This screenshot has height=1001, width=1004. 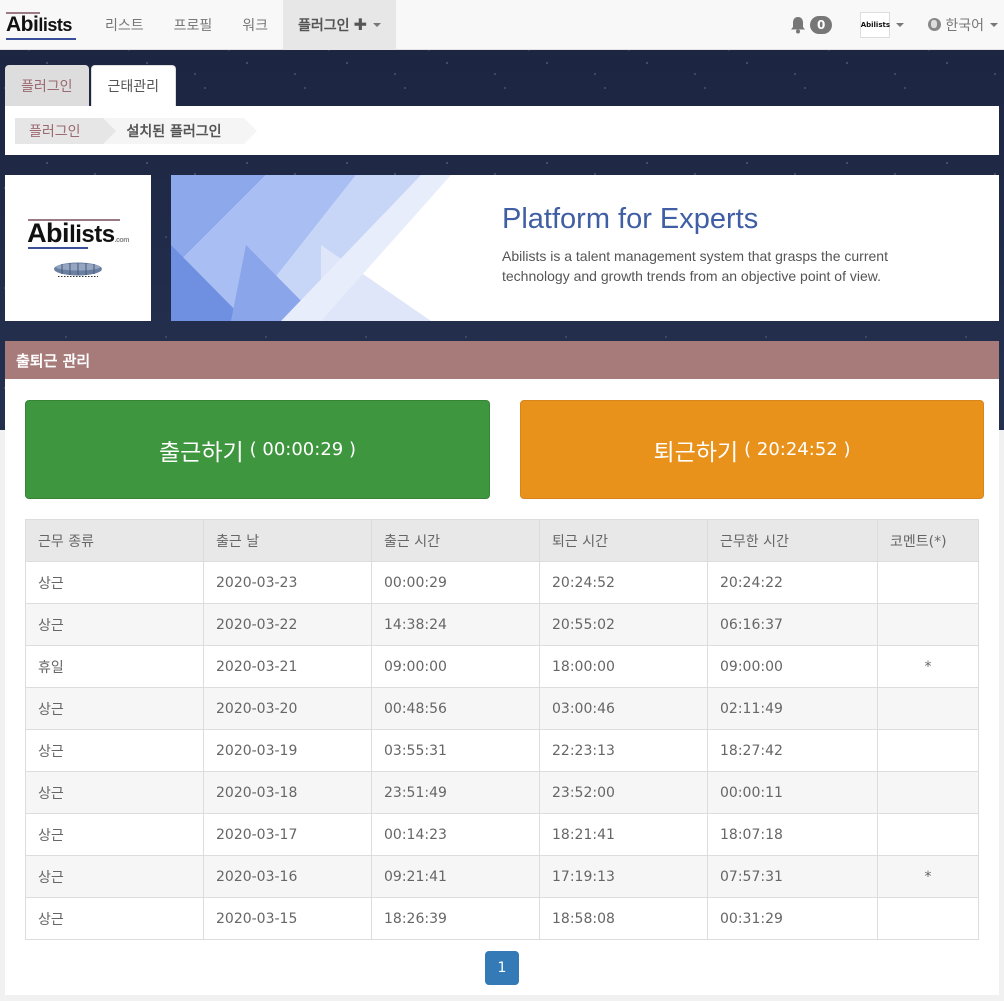 I want to click on column-header-check-in: 출근 시간, so click(x=455, y=540).